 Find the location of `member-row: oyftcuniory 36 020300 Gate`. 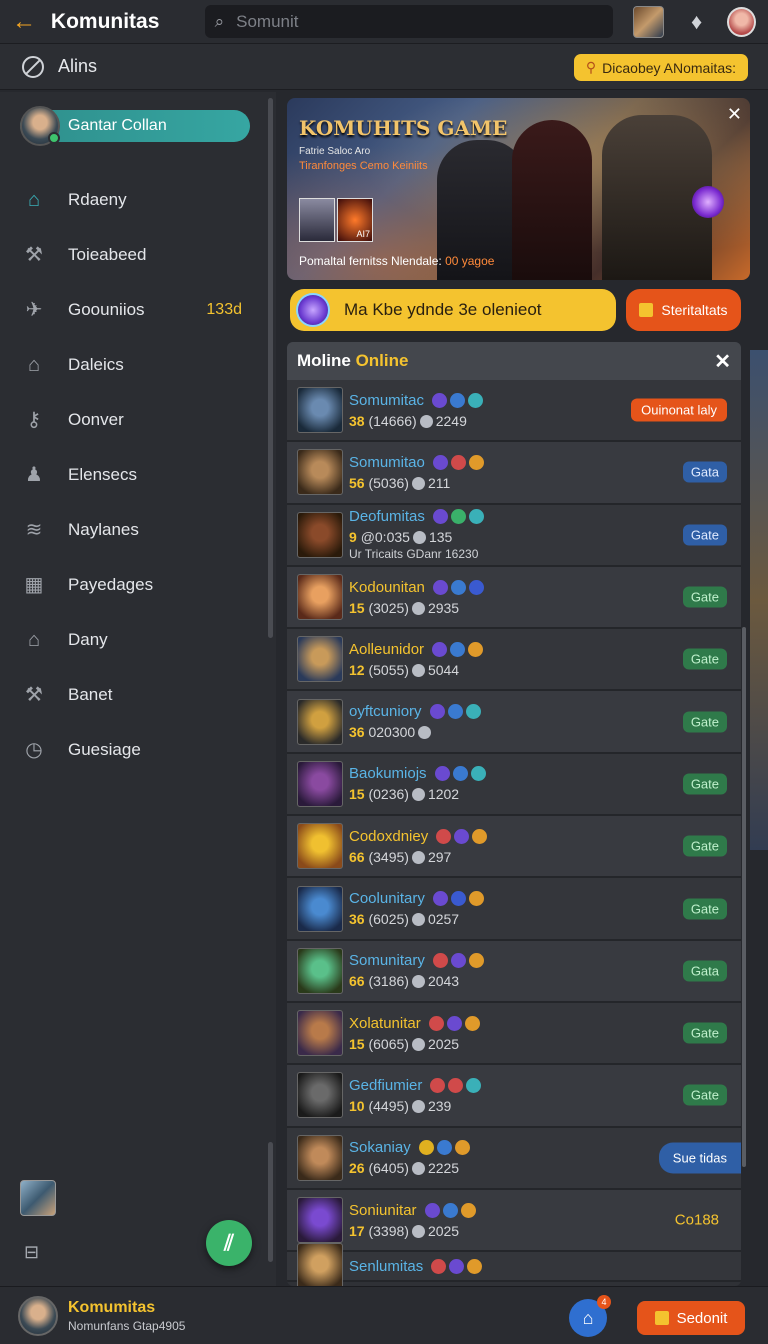

member-row: oyftcuniory 36 020300 Gate is located at coordinates (514, 722).